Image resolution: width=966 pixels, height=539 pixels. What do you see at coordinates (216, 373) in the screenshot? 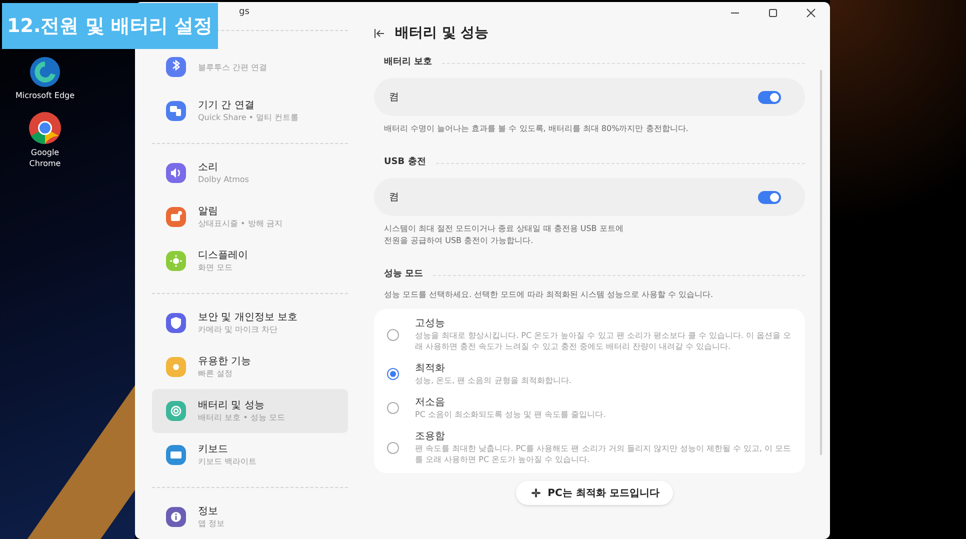
I see `sidebar-item-subtitle: 빠른 설정` at bounding box center [216, 373].